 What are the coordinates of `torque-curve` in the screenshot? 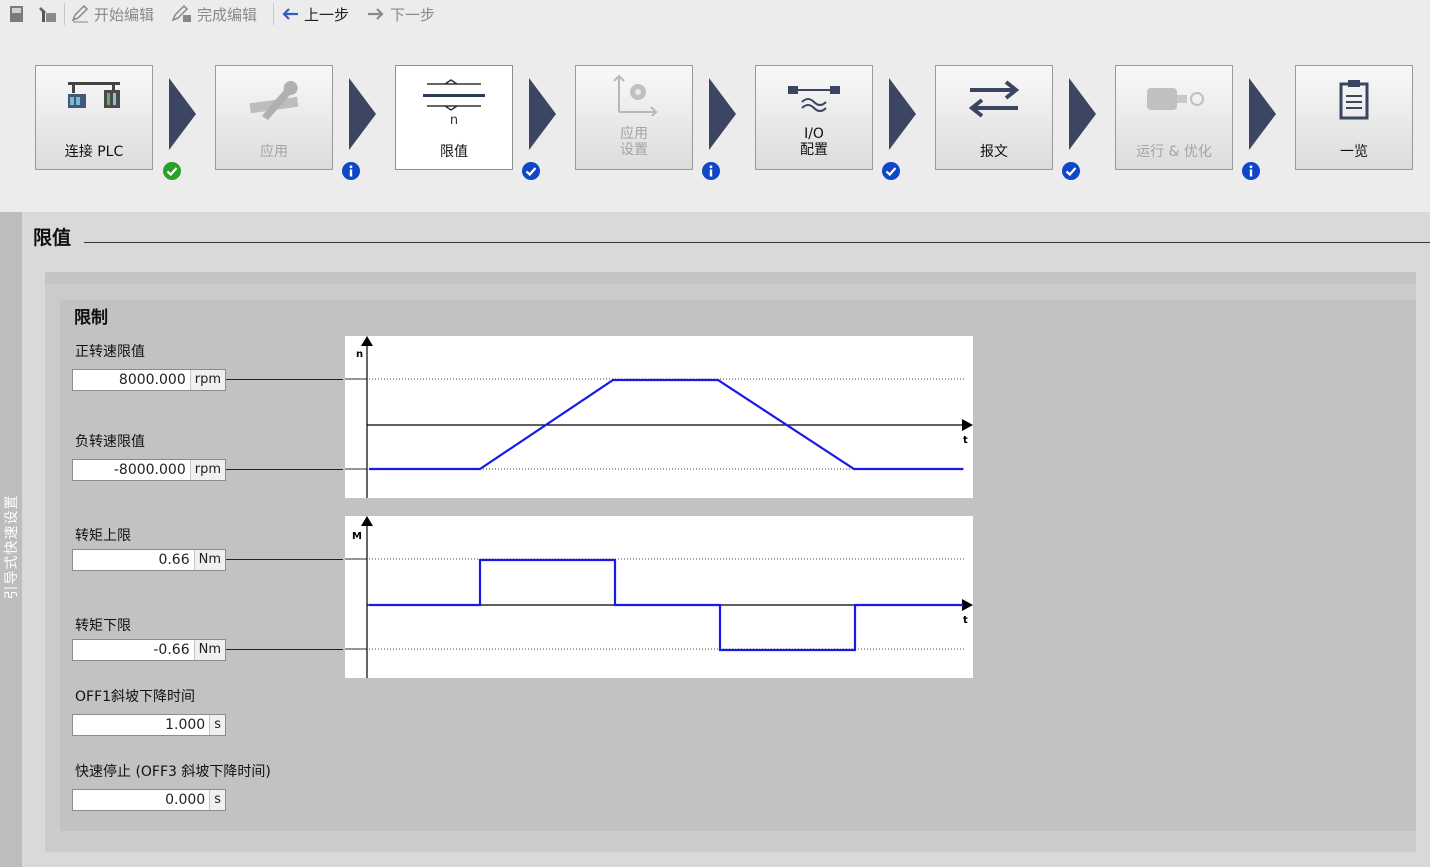 It's located at (666, 605).